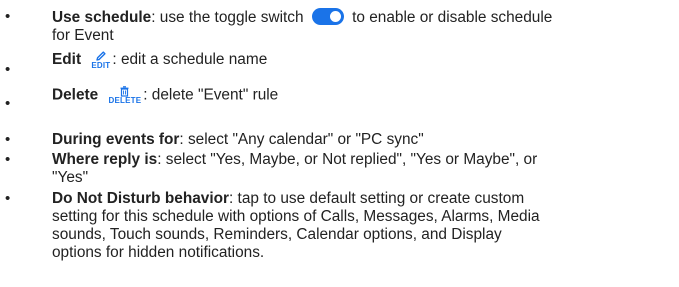  I want to click on term-edit: Edit, so click(67, 60).